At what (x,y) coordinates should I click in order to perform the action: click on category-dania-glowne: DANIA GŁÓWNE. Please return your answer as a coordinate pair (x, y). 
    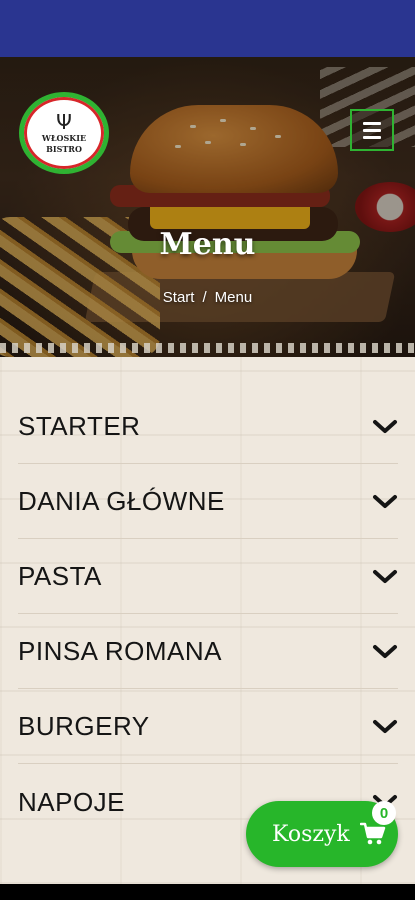
    Looking at the image, I should click on (208, 502).